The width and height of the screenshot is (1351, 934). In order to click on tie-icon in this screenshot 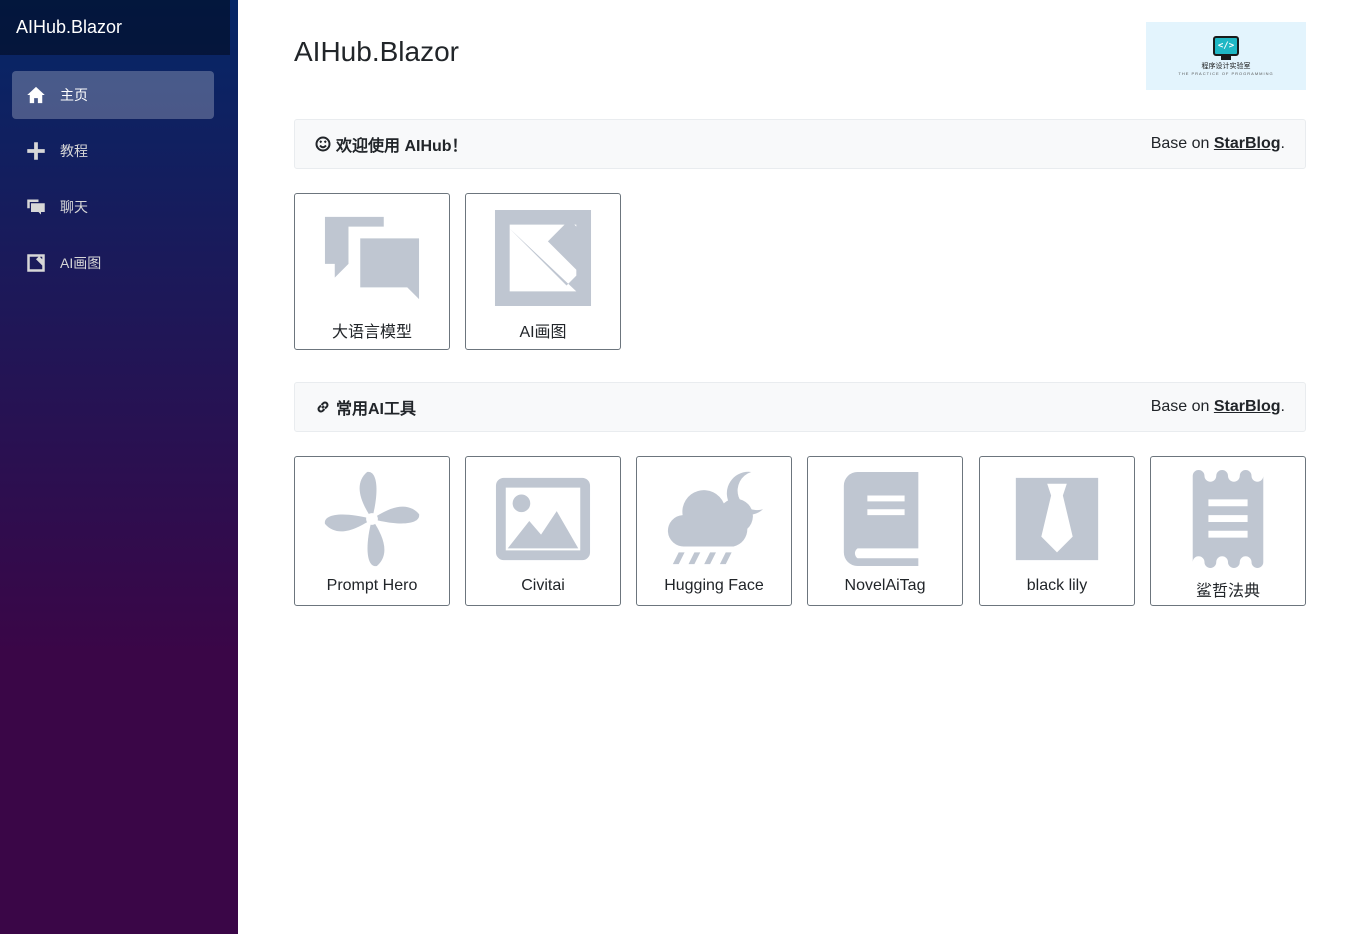, I will do `click(1057, 519)`.